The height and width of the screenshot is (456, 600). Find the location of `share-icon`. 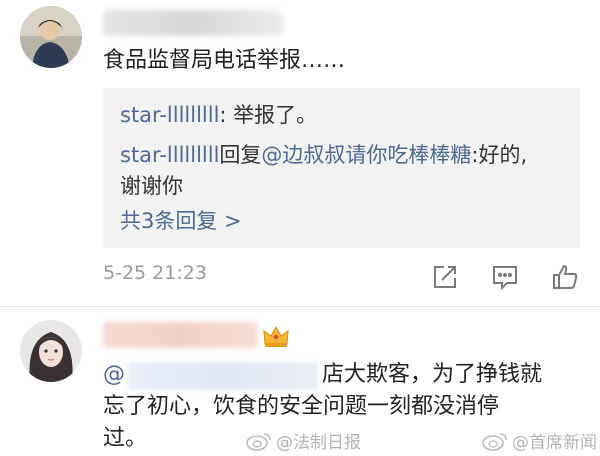

share-icon is located at coordinates (445, 277).